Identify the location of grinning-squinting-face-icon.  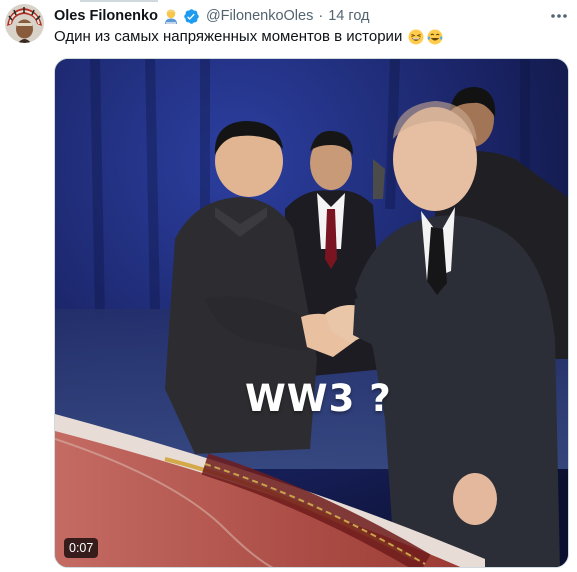
(416, 36).